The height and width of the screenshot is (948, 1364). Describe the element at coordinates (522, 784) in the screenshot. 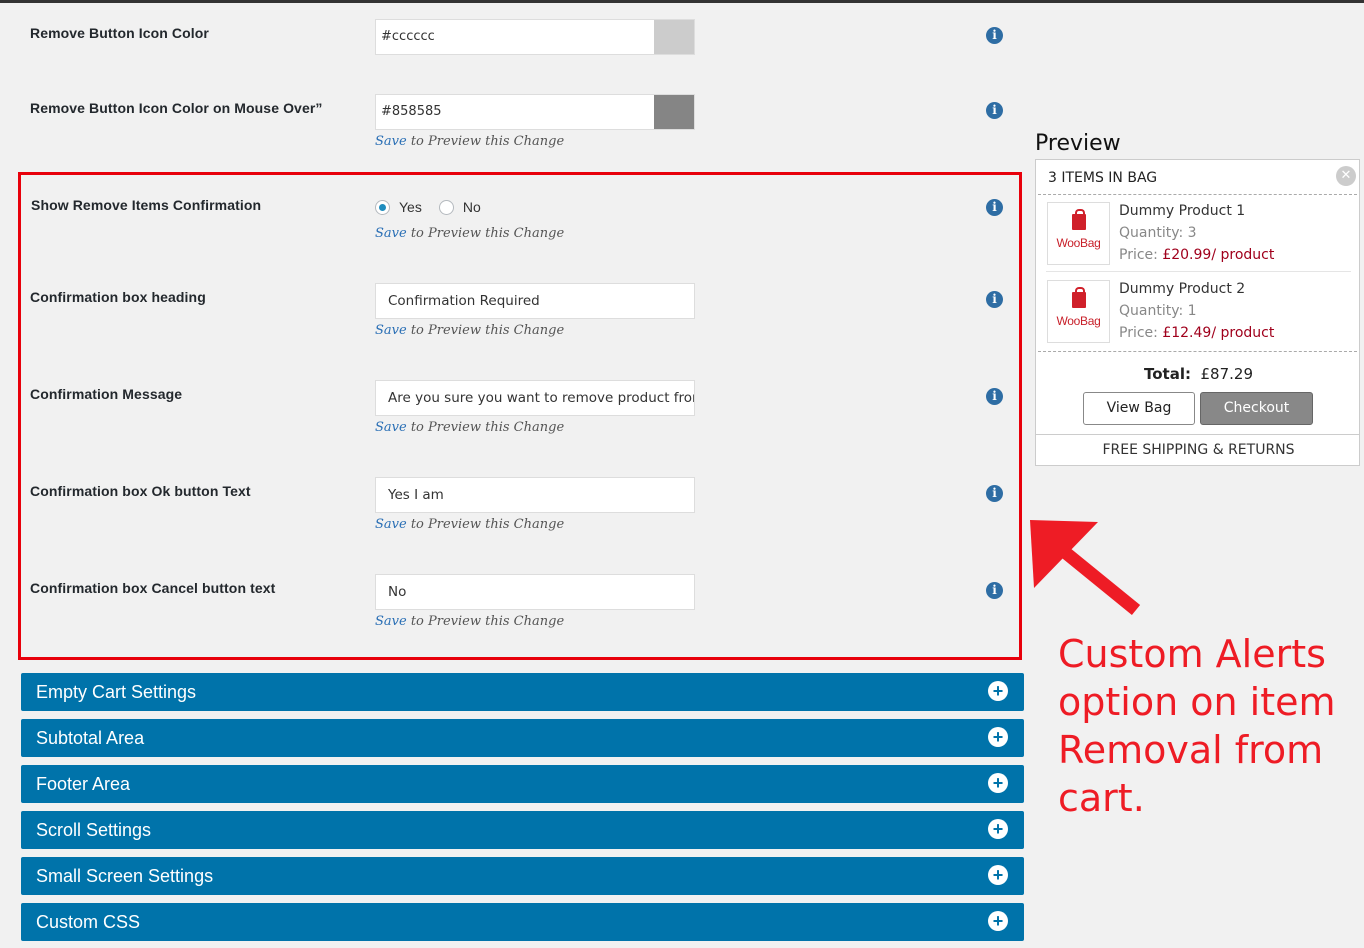

I see `accordion-footer-area: Footer Area +` at that location.